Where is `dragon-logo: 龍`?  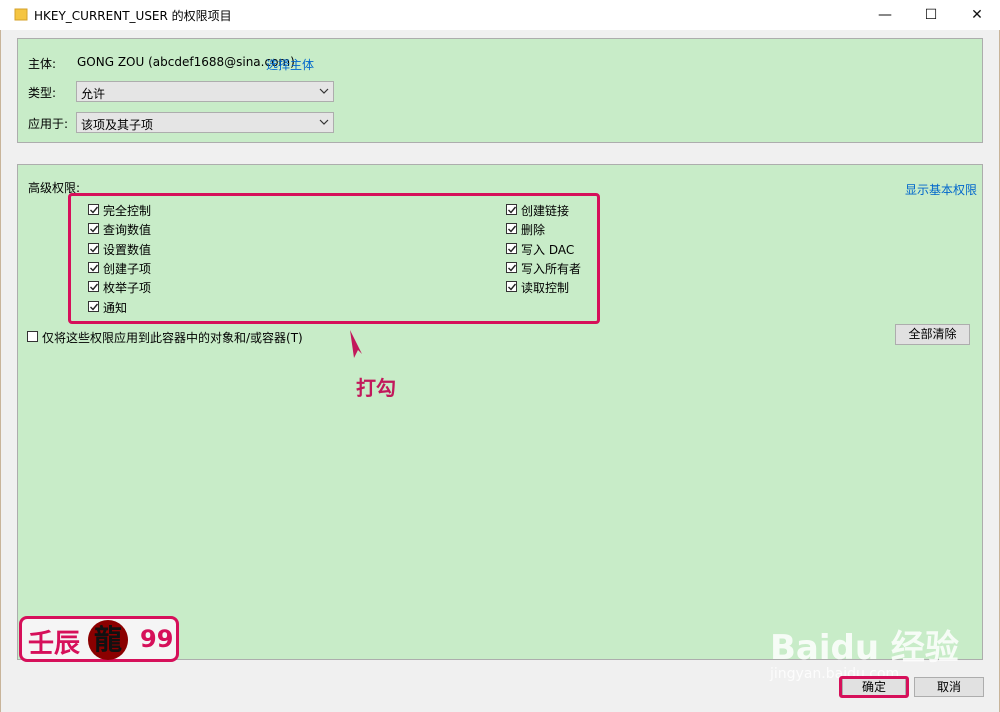 dragon-logo: 龍 is located at coordinates (108, 640).